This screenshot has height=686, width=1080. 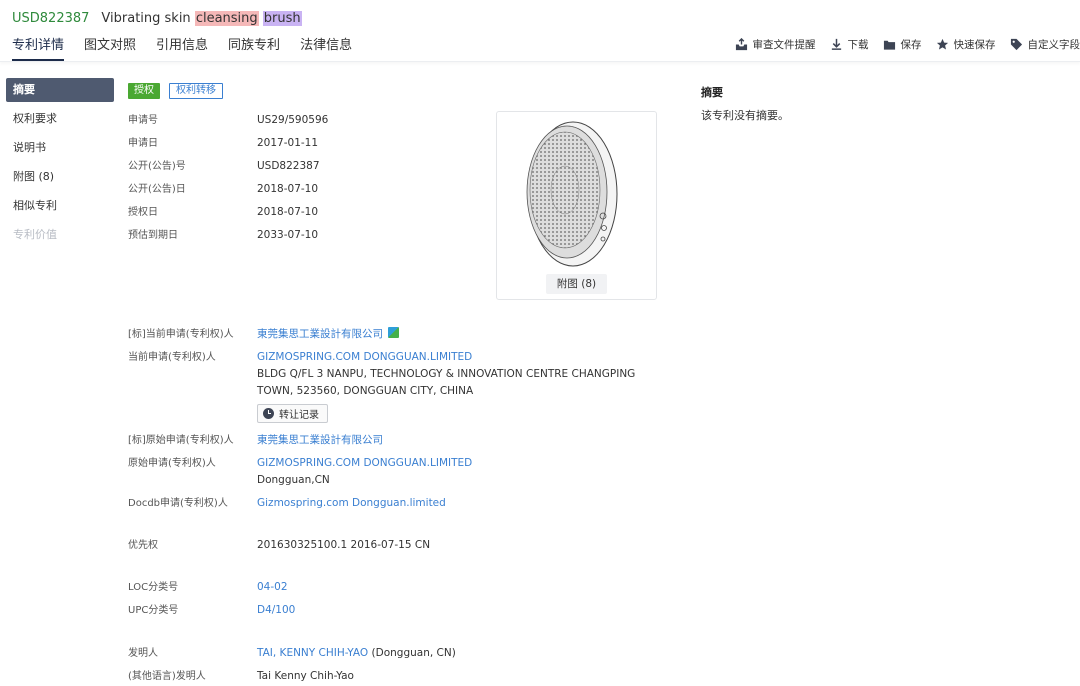 What do you see at coordinates (143, 545) in the screenshot?
I see `priority-label: 优先权` at bounding box center [143, 545].